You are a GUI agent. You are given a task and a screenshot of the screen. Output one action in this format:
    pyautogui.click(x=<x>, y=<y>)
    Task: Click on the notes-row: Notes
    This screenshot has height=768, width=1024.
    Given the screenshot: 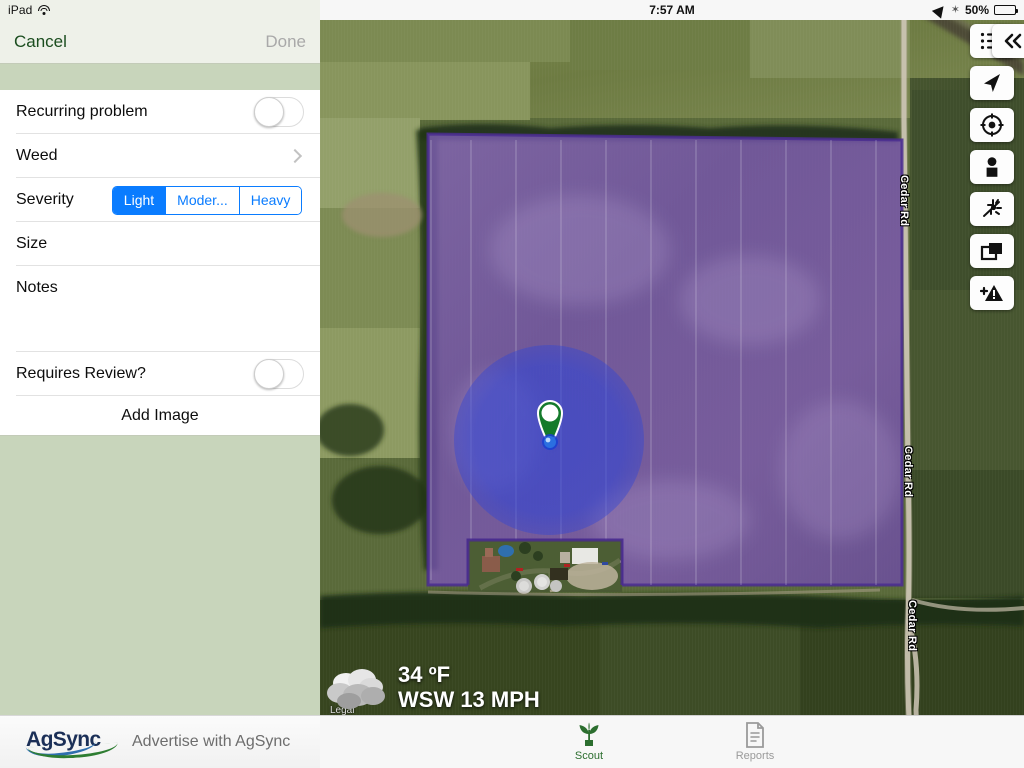 What is the action you would take?
    pyautogui.click(x=160, y=288)
    